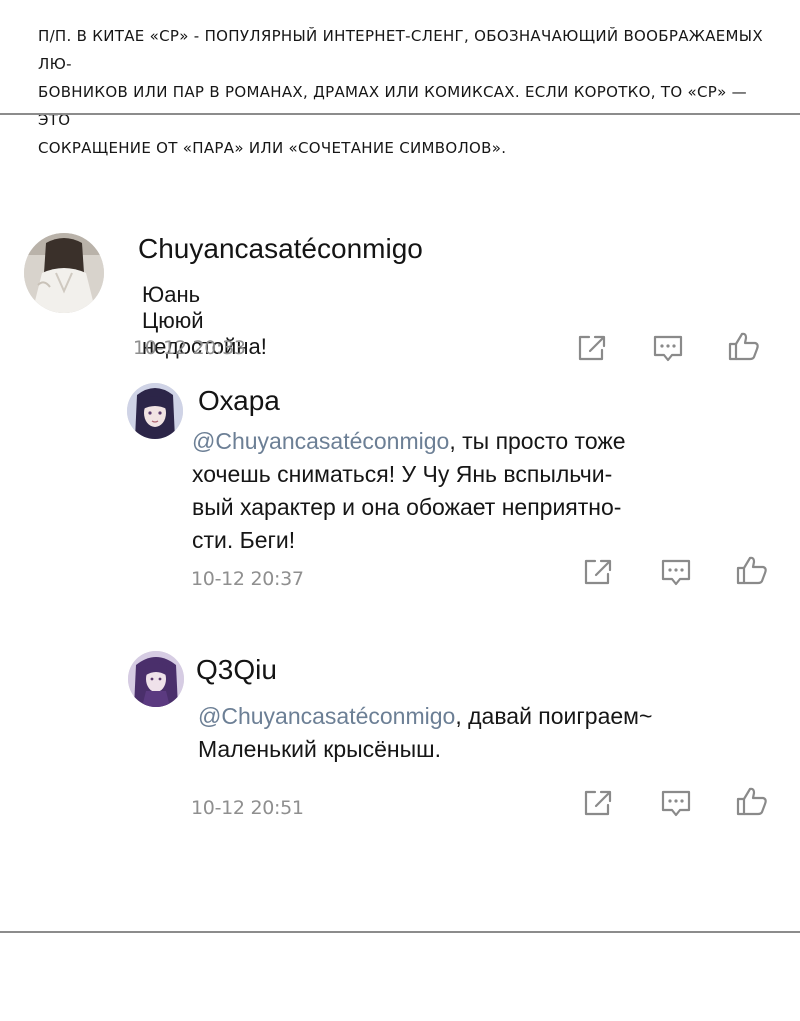 This screenshot has width=800, height=1021. What do you see at coordinates (400, 932) in the screenshot?
I see `bottom-divider` at bounding box center [400, 932].